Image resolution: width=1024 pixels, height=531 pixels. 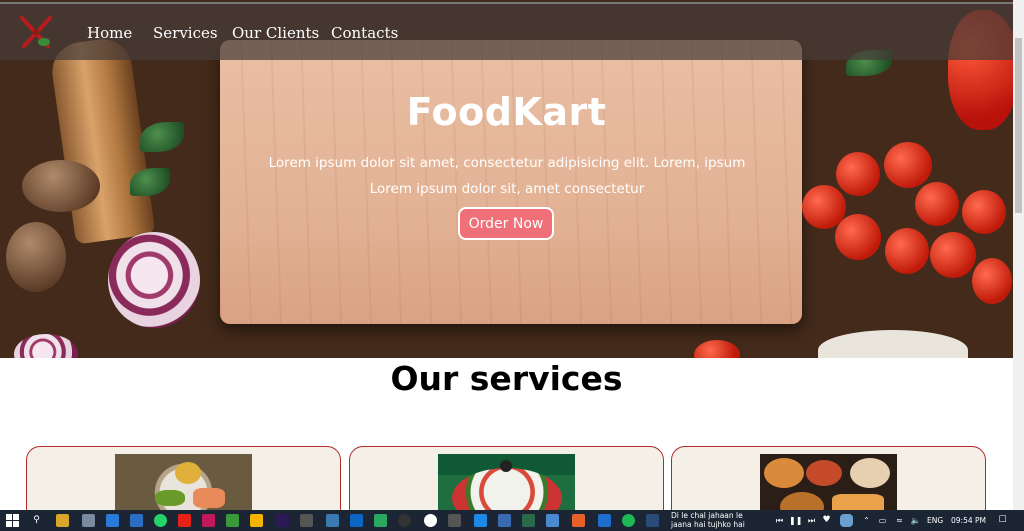 I want to click on github-icon, so click(x=404, y=520).